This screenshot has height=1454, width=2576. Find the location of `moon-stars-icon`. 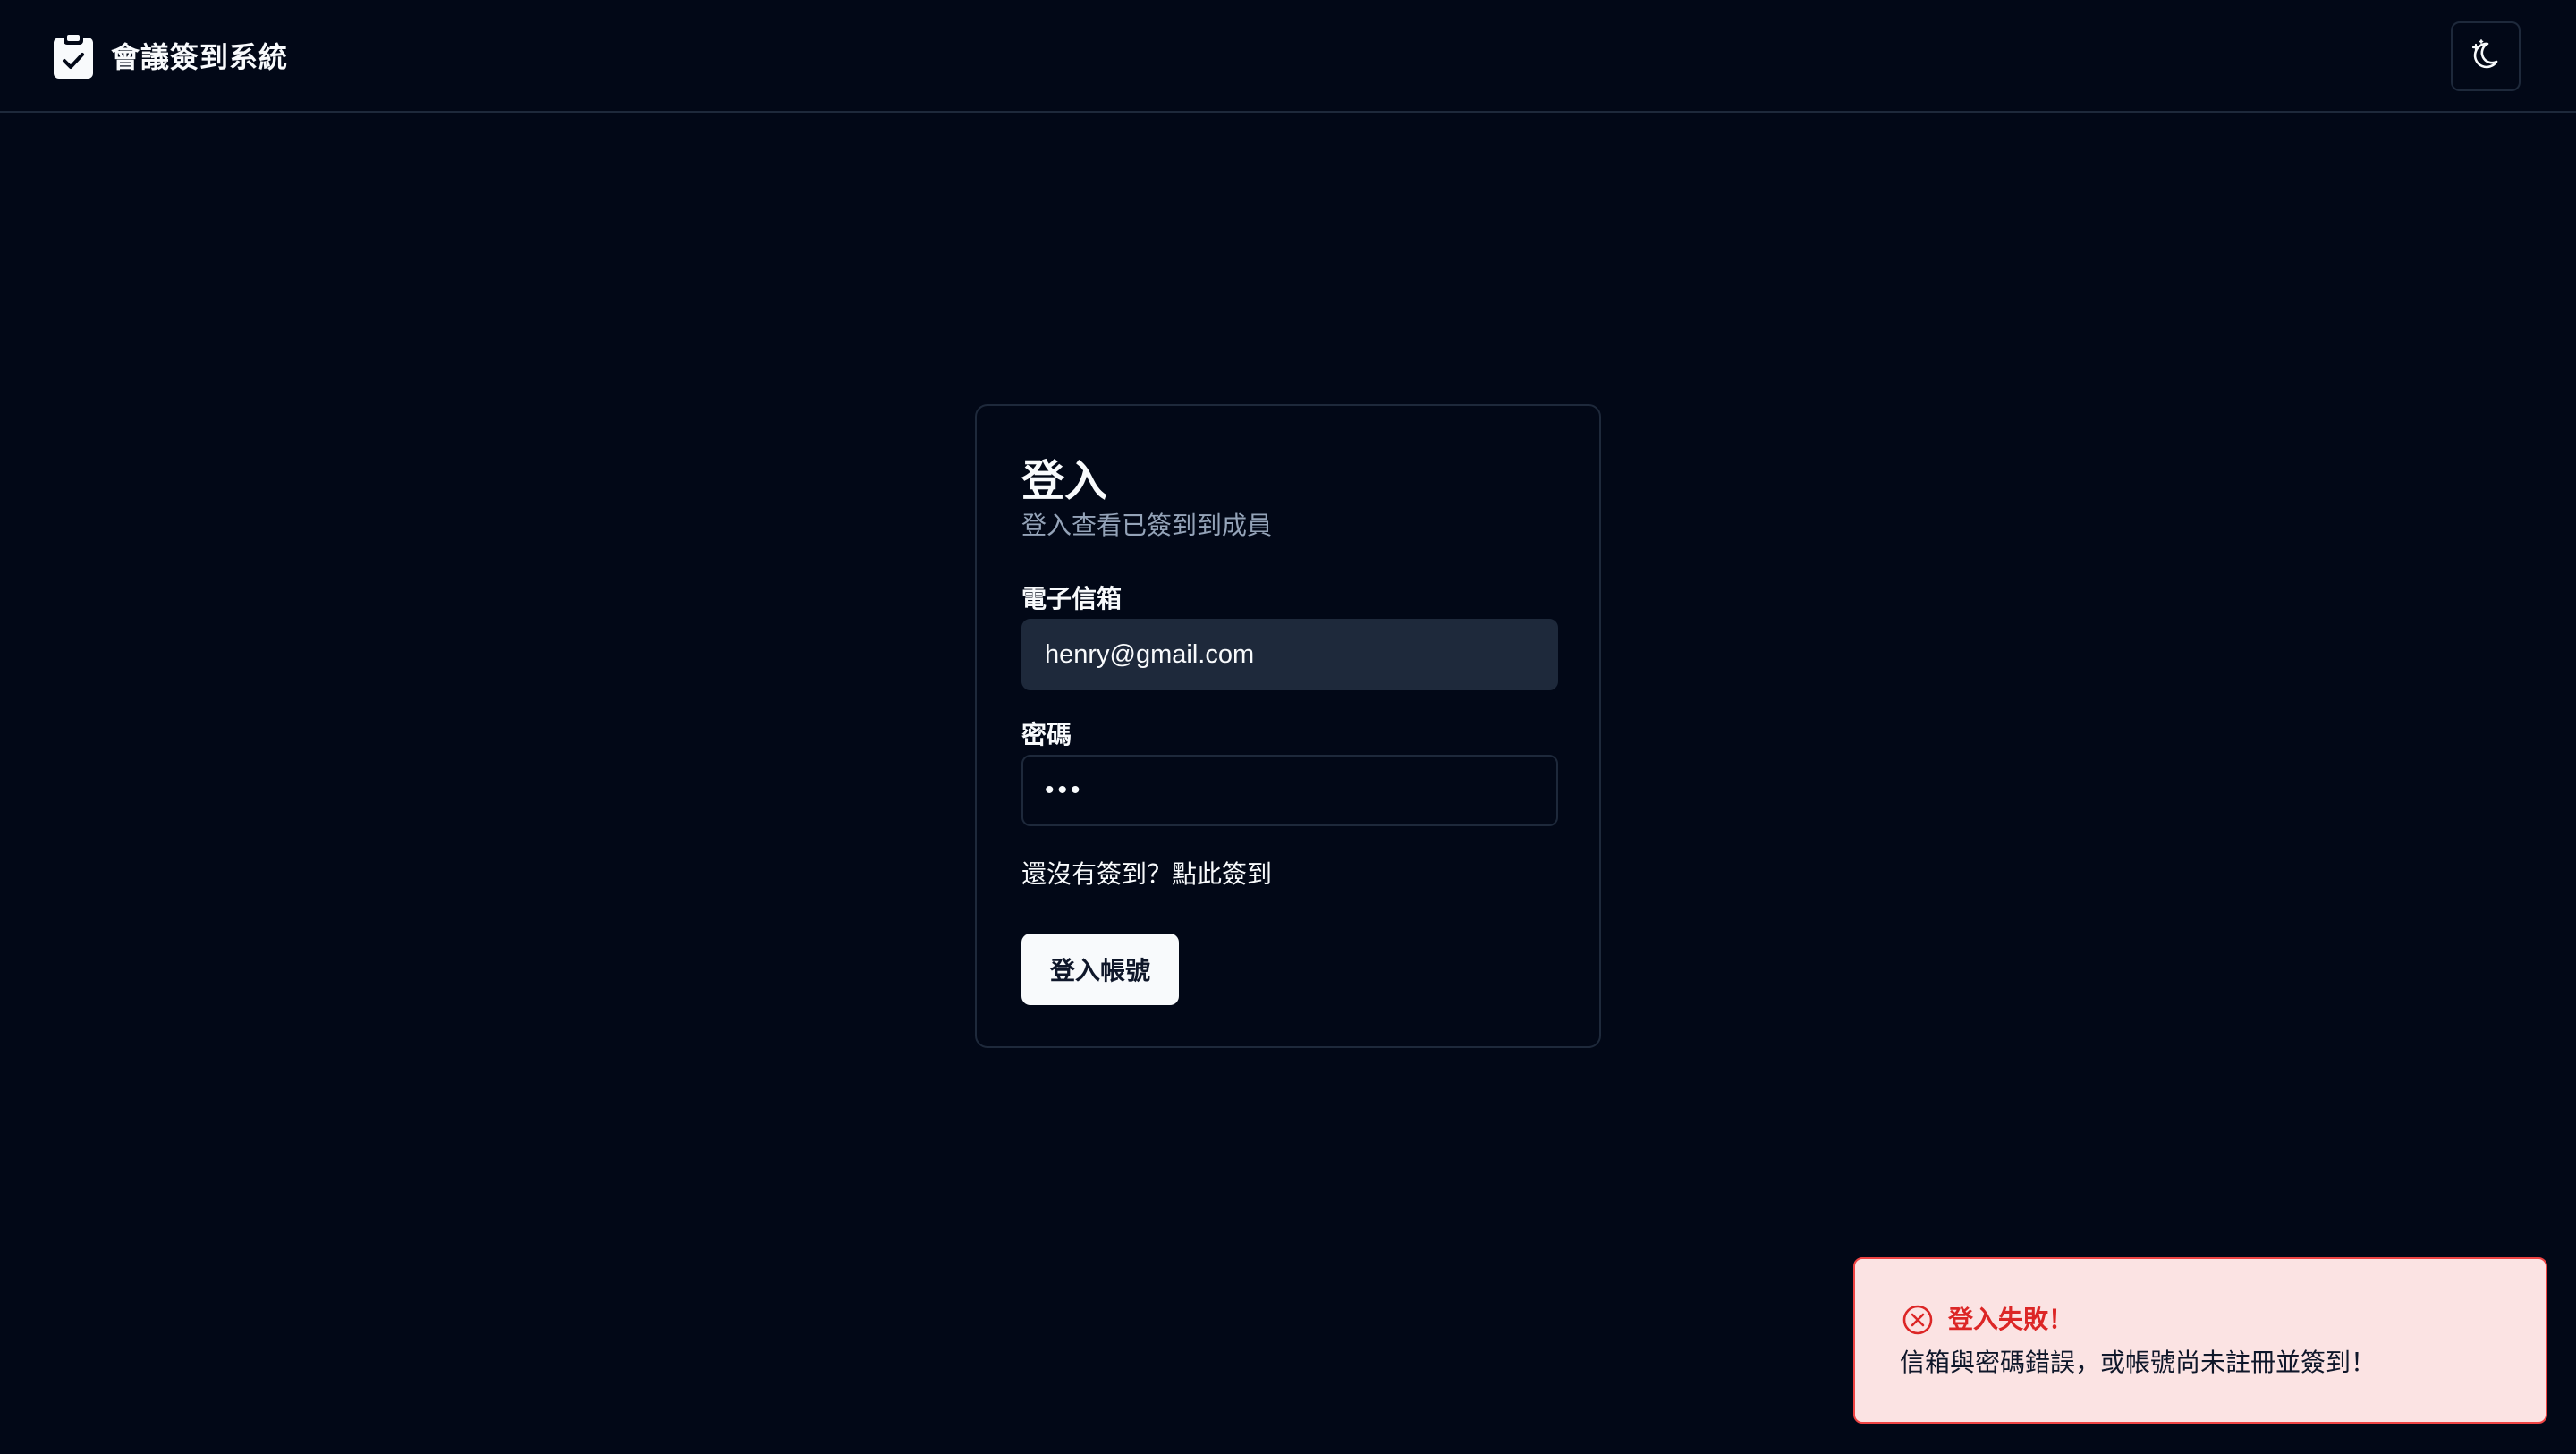

moon-stars-icon is located at coordinates (2486, 57).